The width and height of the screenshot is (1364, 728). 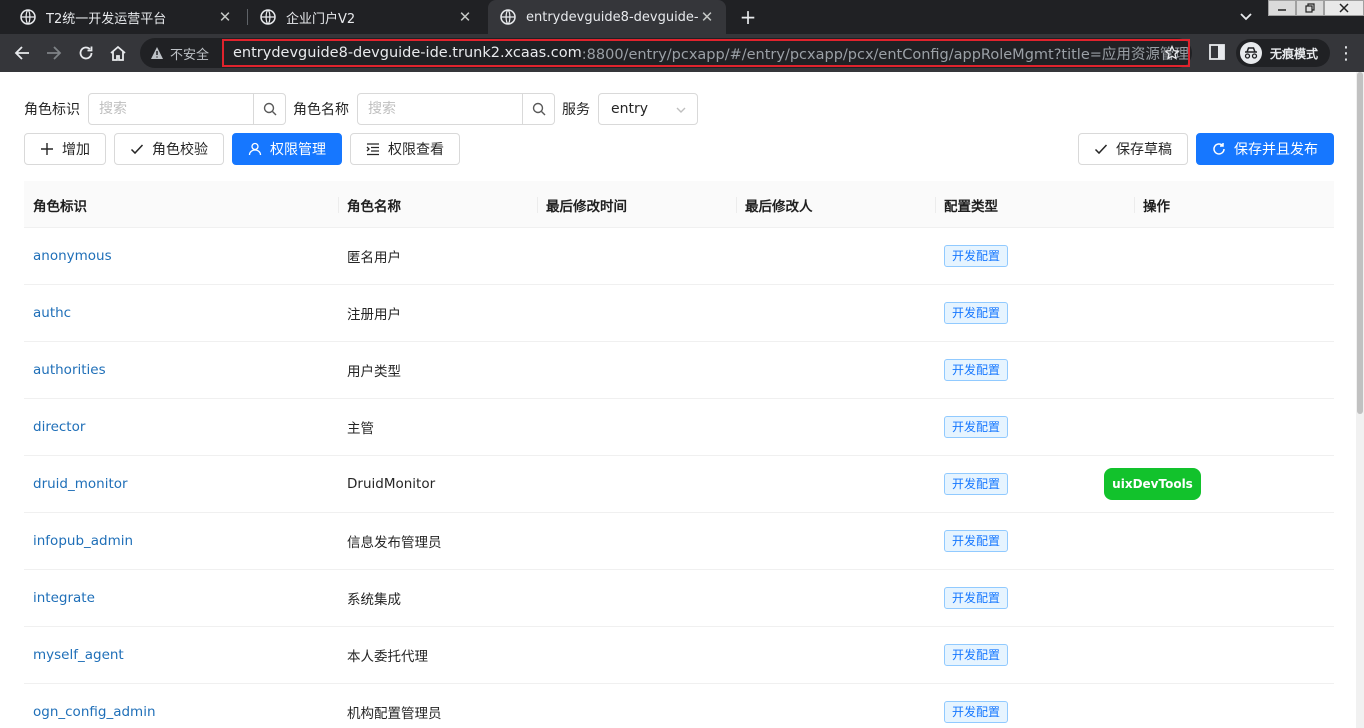 I want to click on table-row: infopub_admin 信息发布管理员 开发配置, so click(x=679, y=541).